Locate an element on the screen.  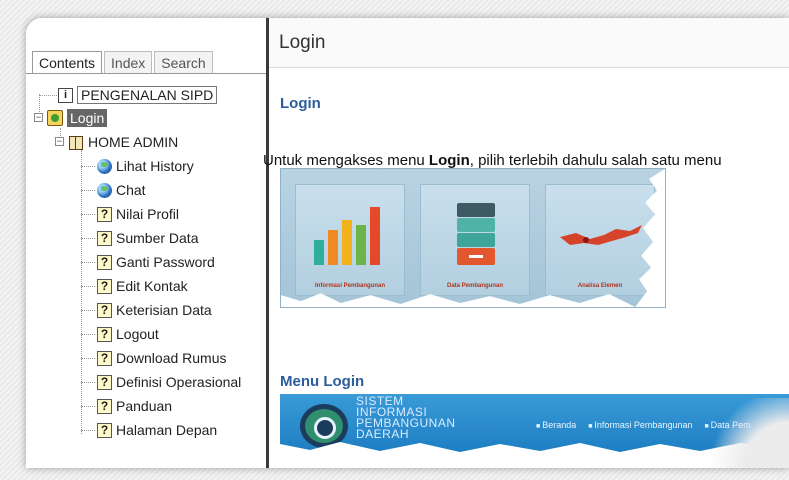
tree-item: Chat is located at coordinates (121, 190).